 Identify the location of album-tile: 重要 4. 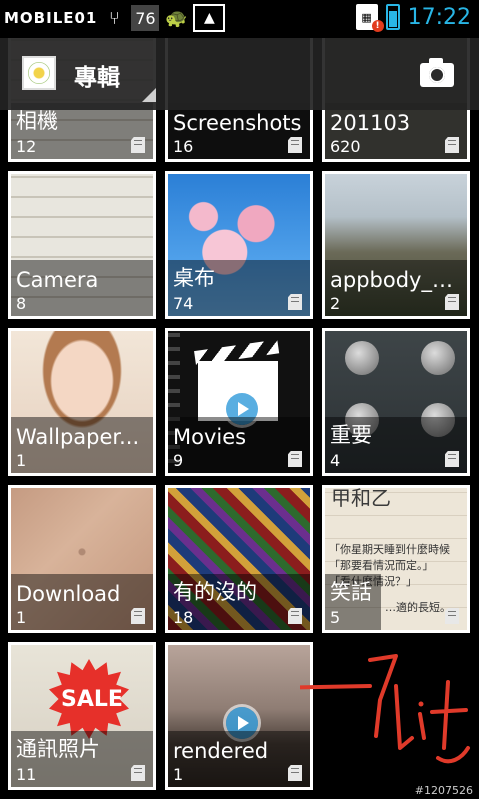
(396, 402).